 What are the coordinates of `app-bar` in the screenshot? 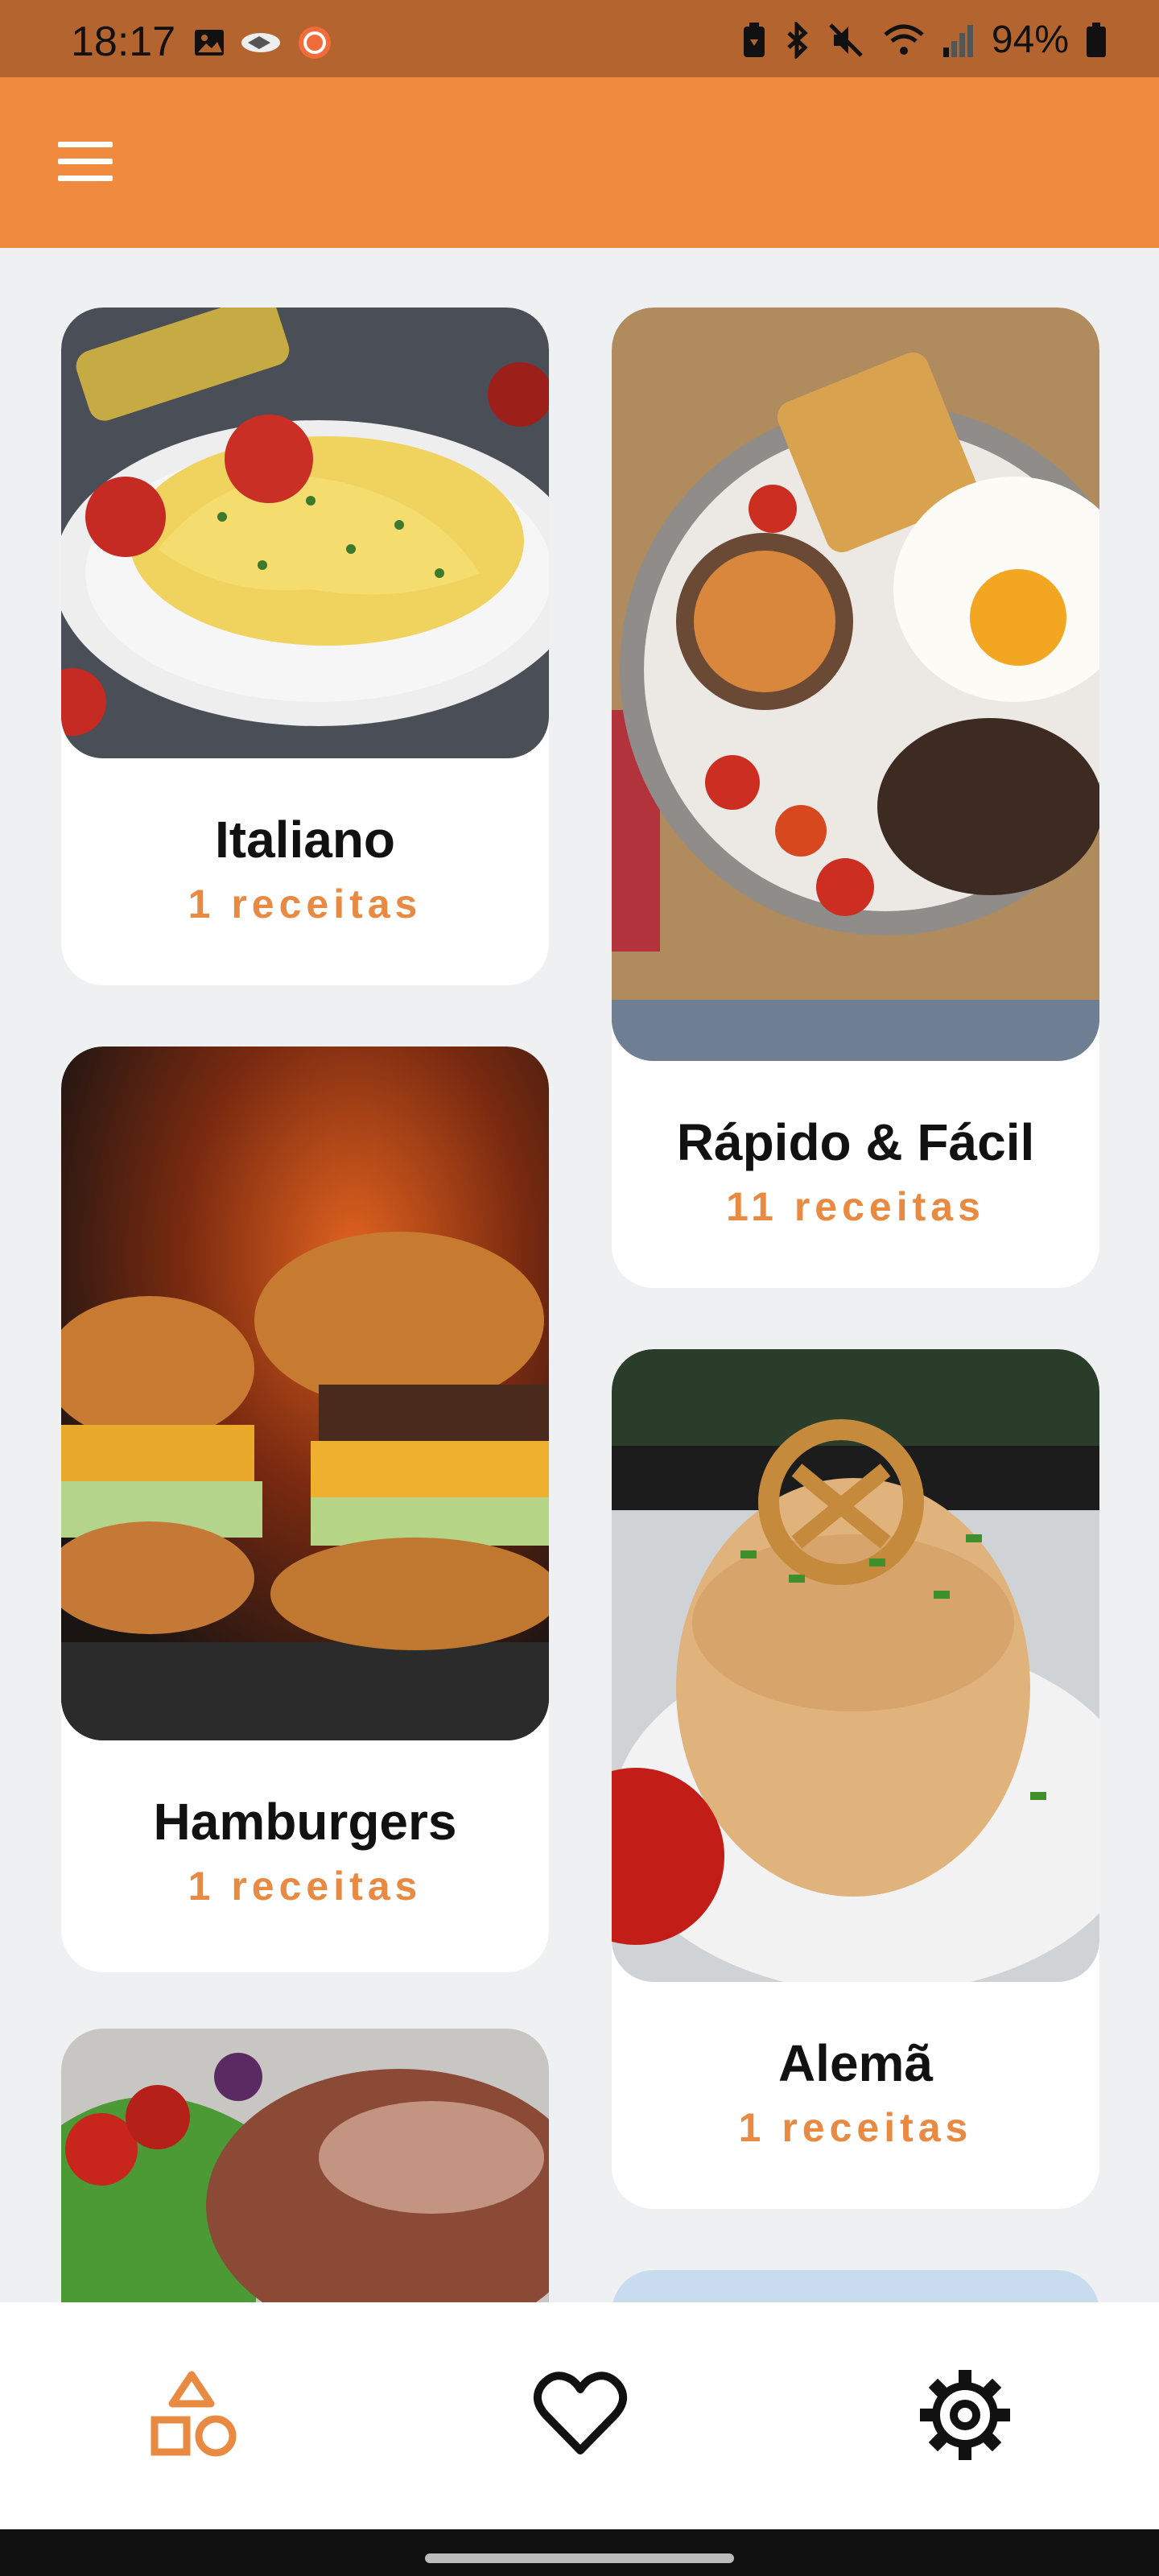 It's located at (579, 162).